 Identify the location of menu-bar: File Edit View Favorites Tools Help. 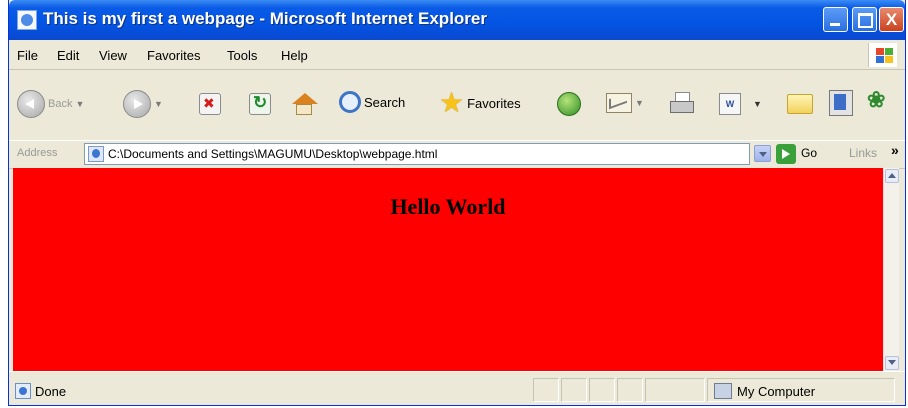
(457, 55).